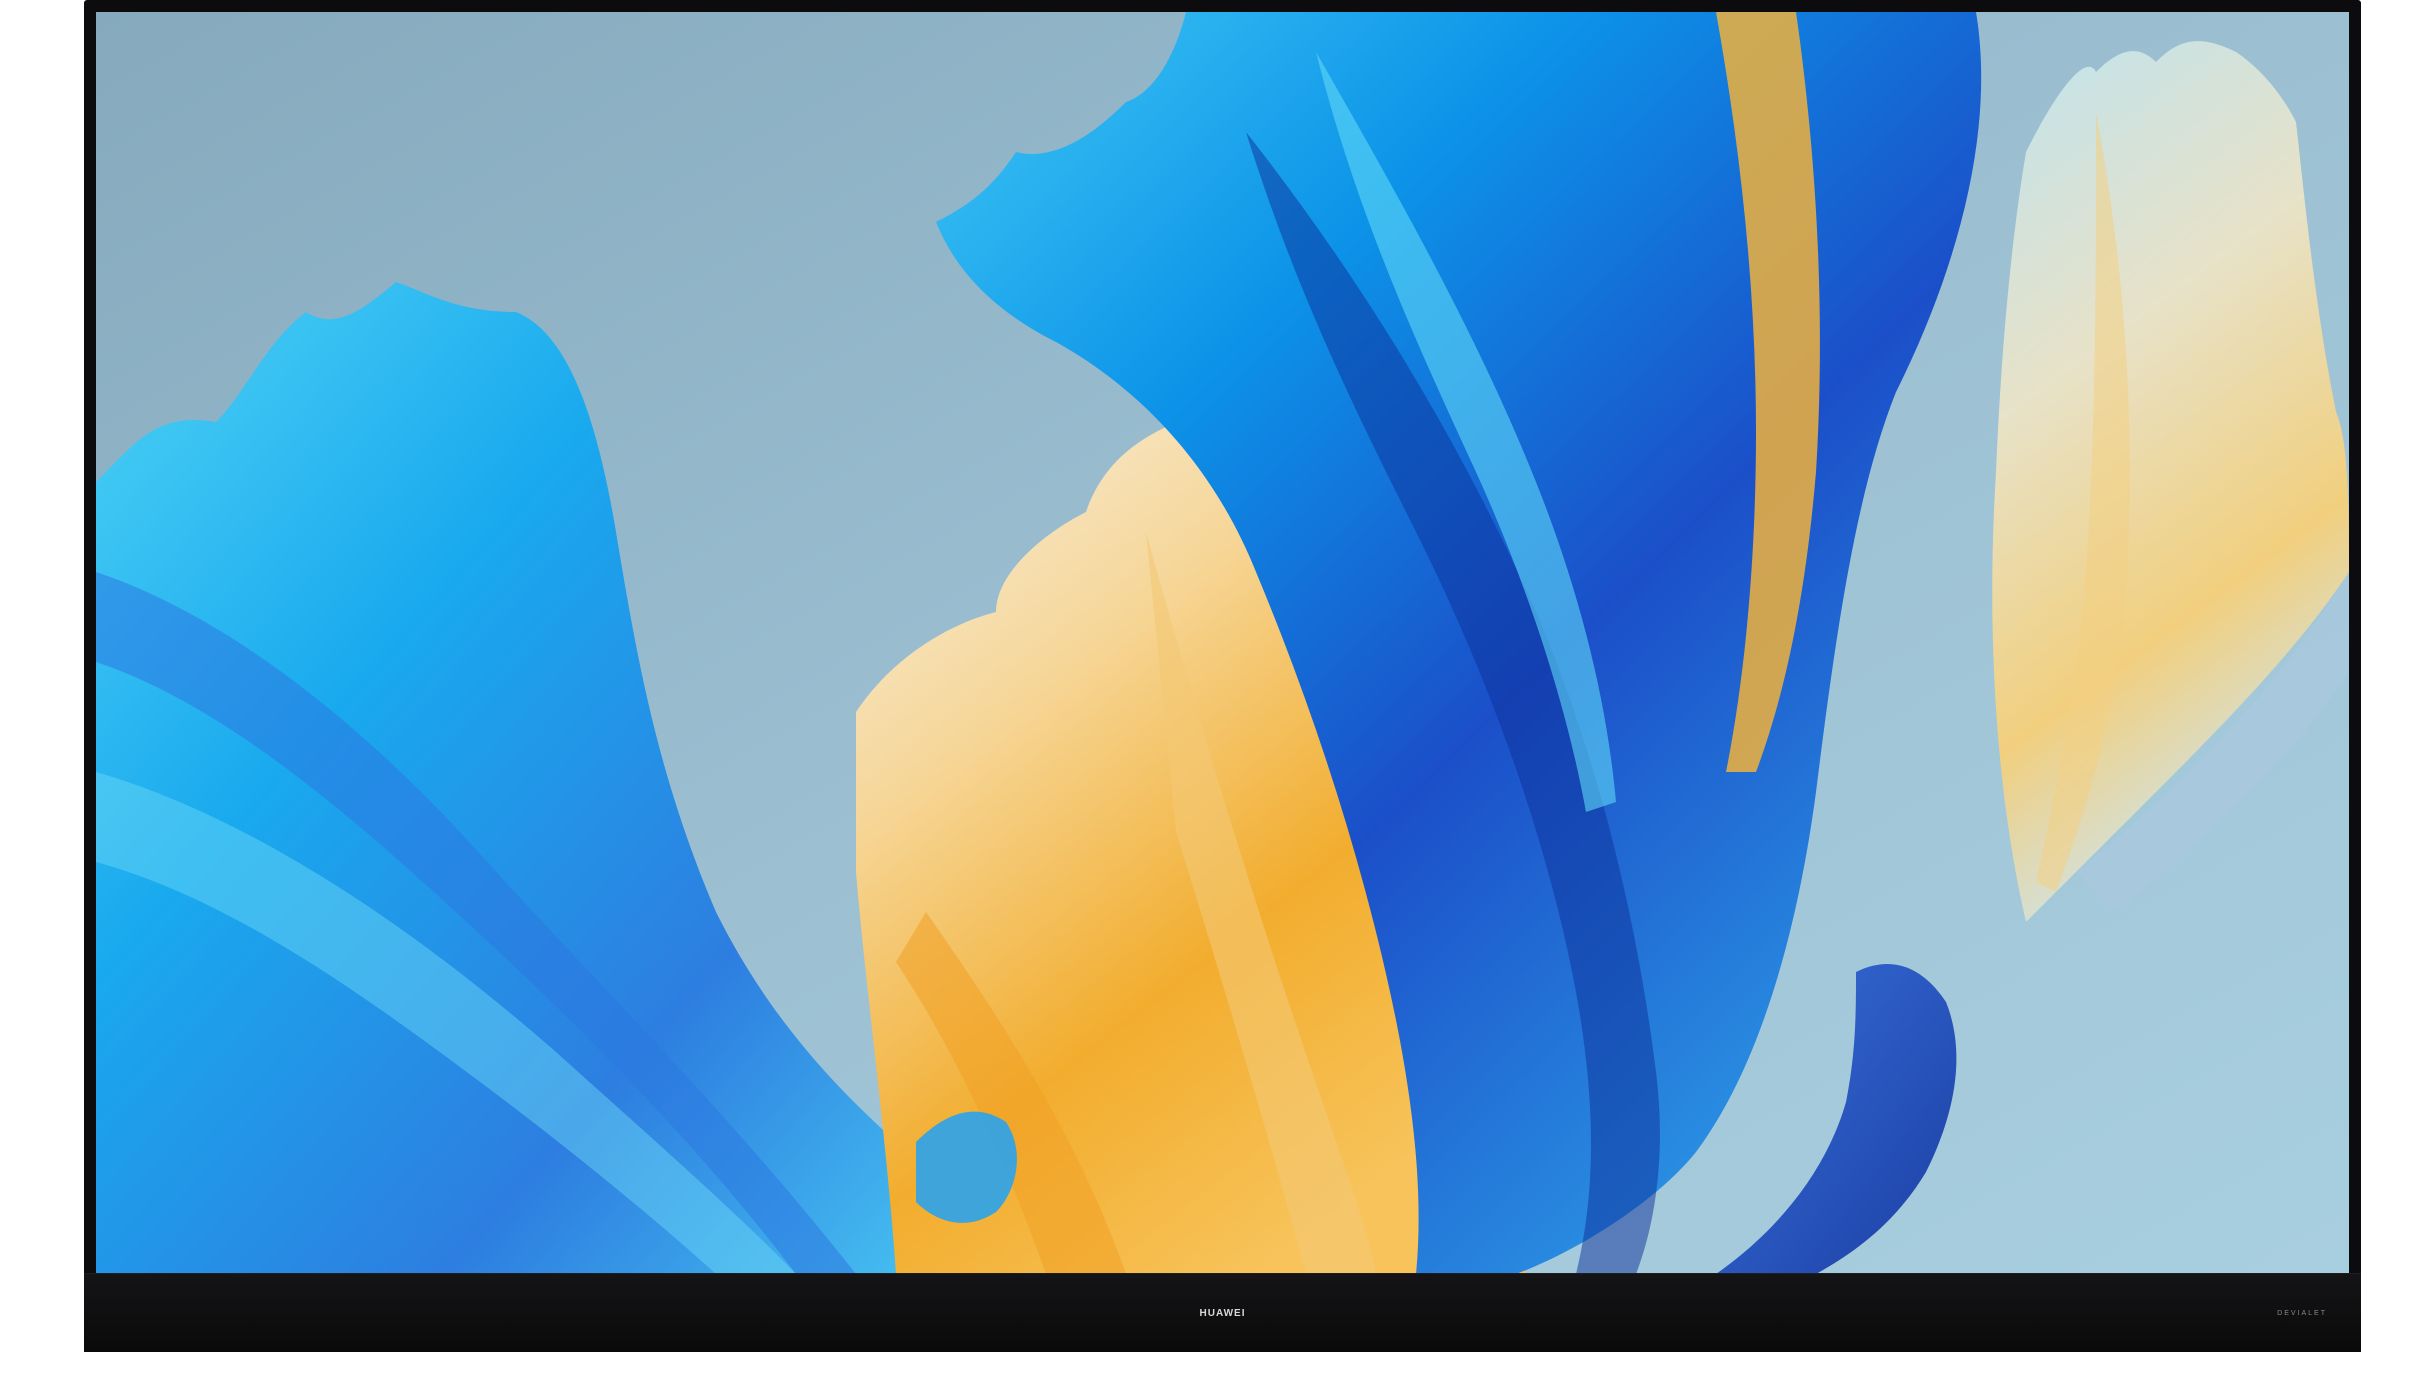 Image resolution: width=2430 pixels, height=1382 pixels. I want to click on soundbar: HUAWEI DEVIALET, so click(1222, 1312).